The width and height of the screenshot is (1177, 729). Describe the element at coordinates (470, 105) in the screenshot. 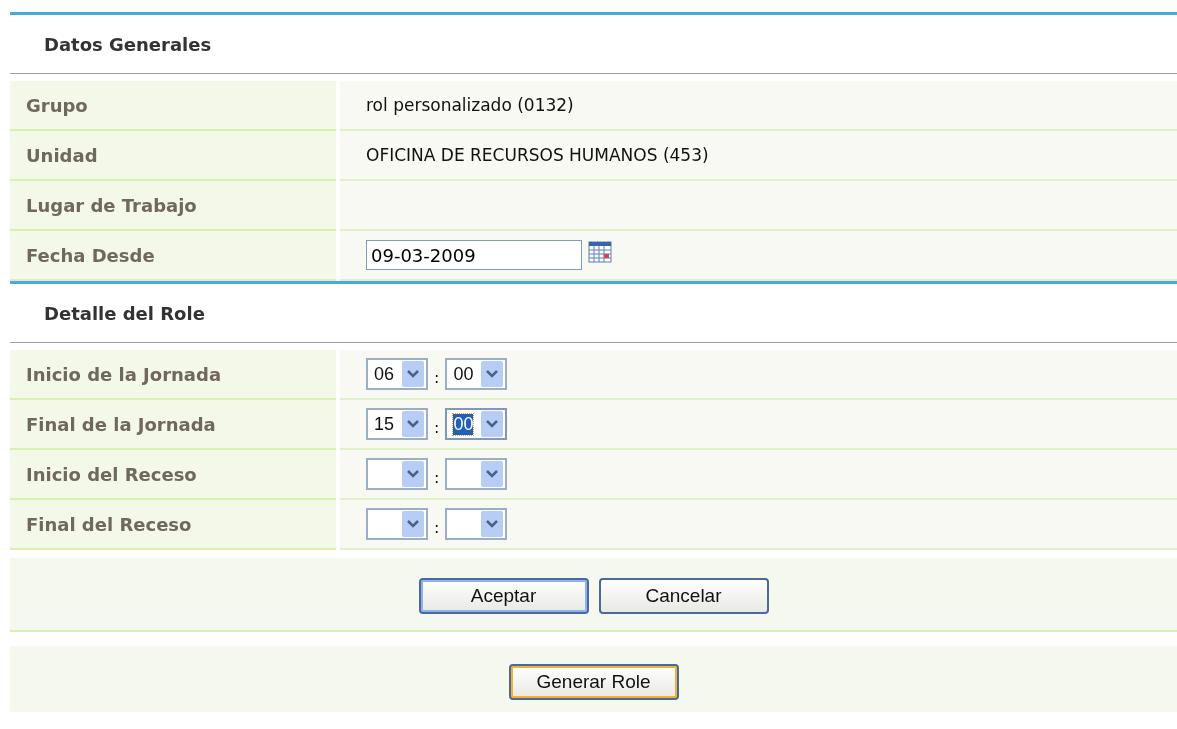

I see `field-value: rol personalizado (0132)` at that location.